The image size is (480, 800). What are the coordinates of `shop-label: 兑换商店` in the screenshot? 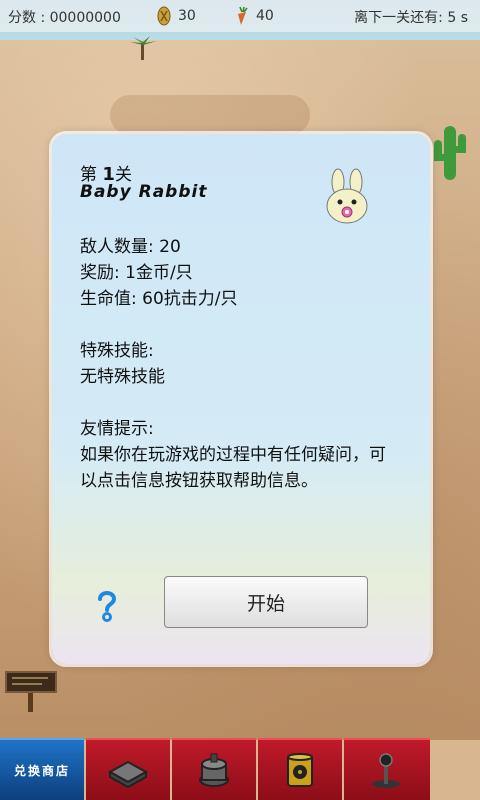 It's located at (41, 770).